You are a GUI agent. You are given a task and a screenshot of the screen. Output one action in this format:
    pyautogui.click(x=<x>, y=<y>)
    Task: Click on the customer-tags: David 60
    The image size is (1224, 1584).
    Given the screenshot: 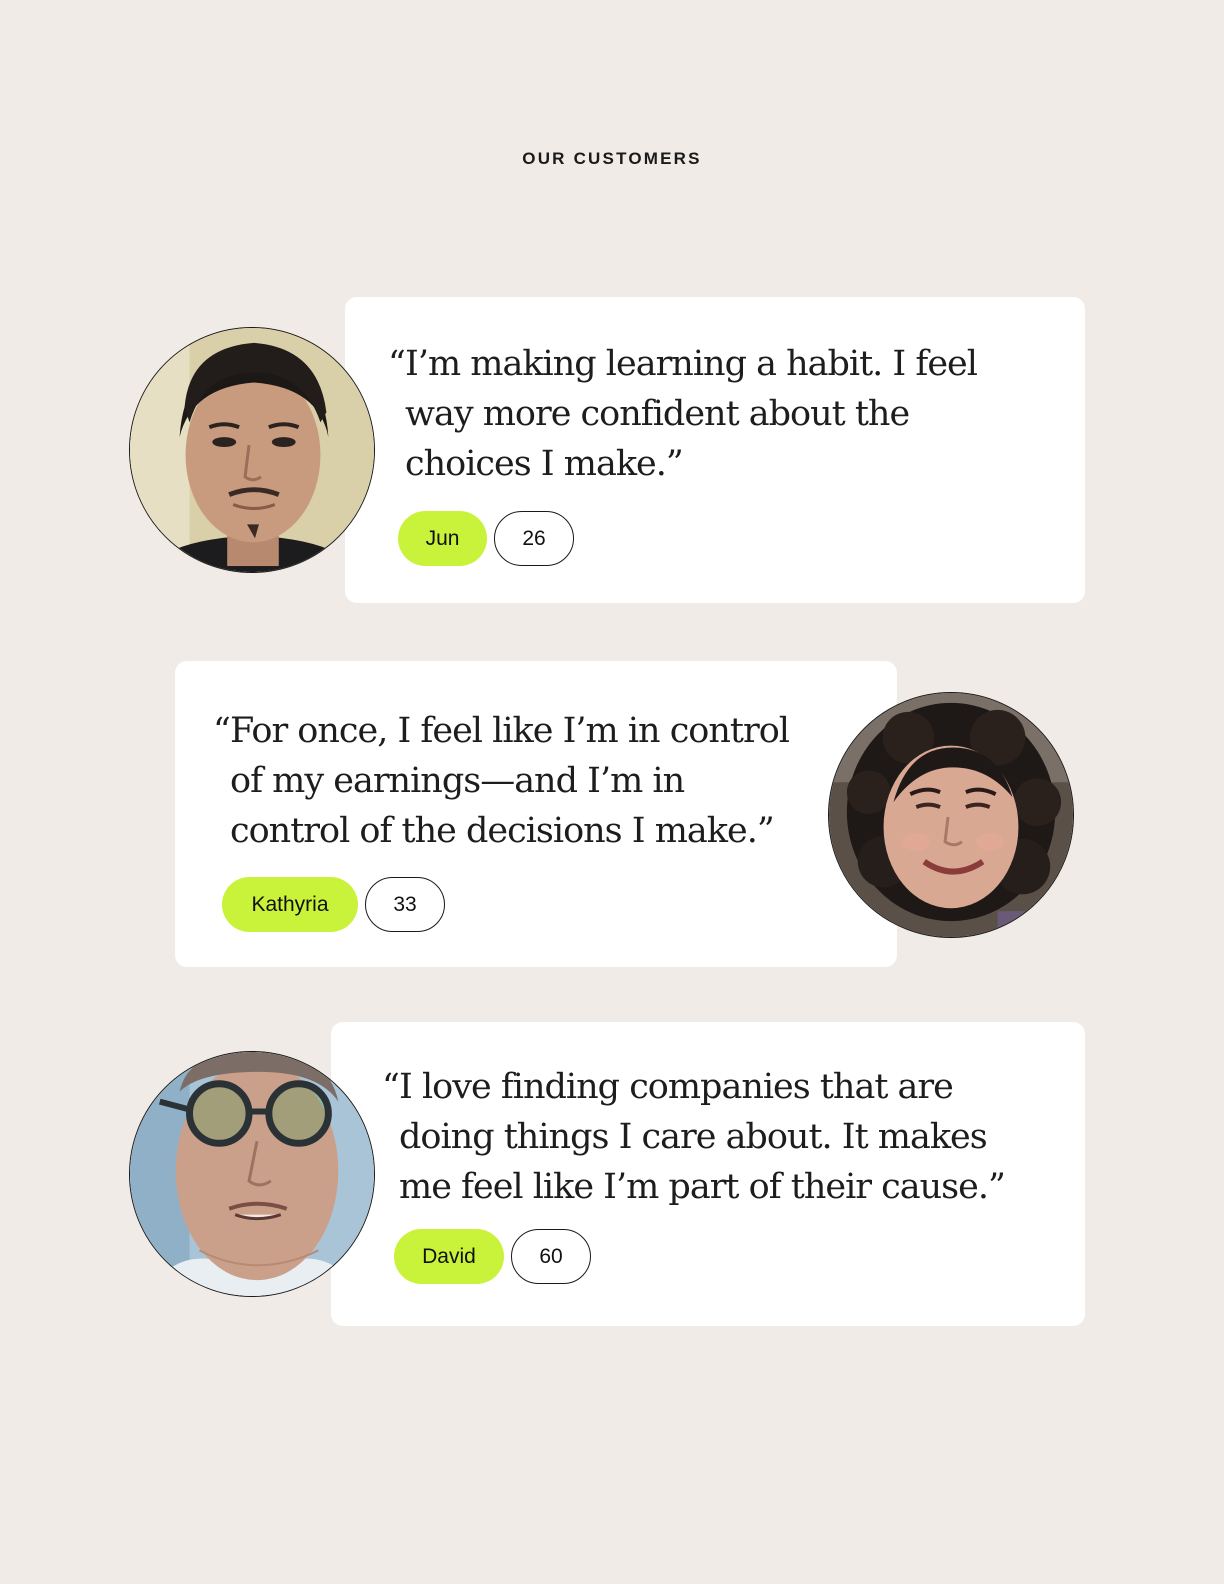 What is the action you would take?
    pyautogui.click(x=492, y=1256)
    